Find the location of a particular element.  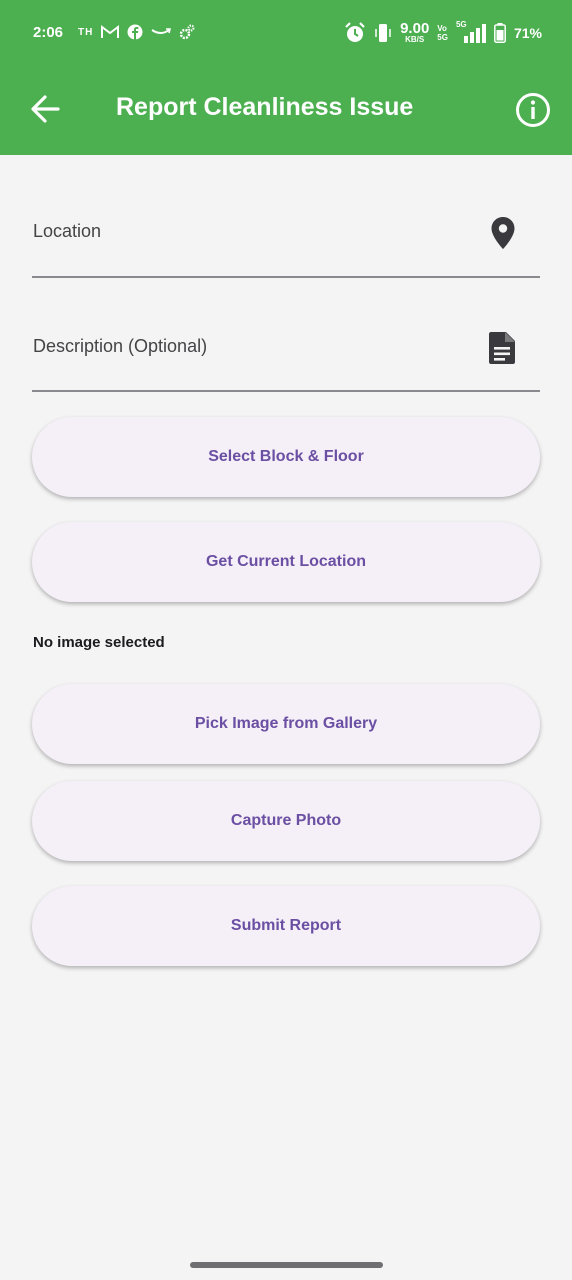

status-time: 2:06 is located at coordinates (48, 32).